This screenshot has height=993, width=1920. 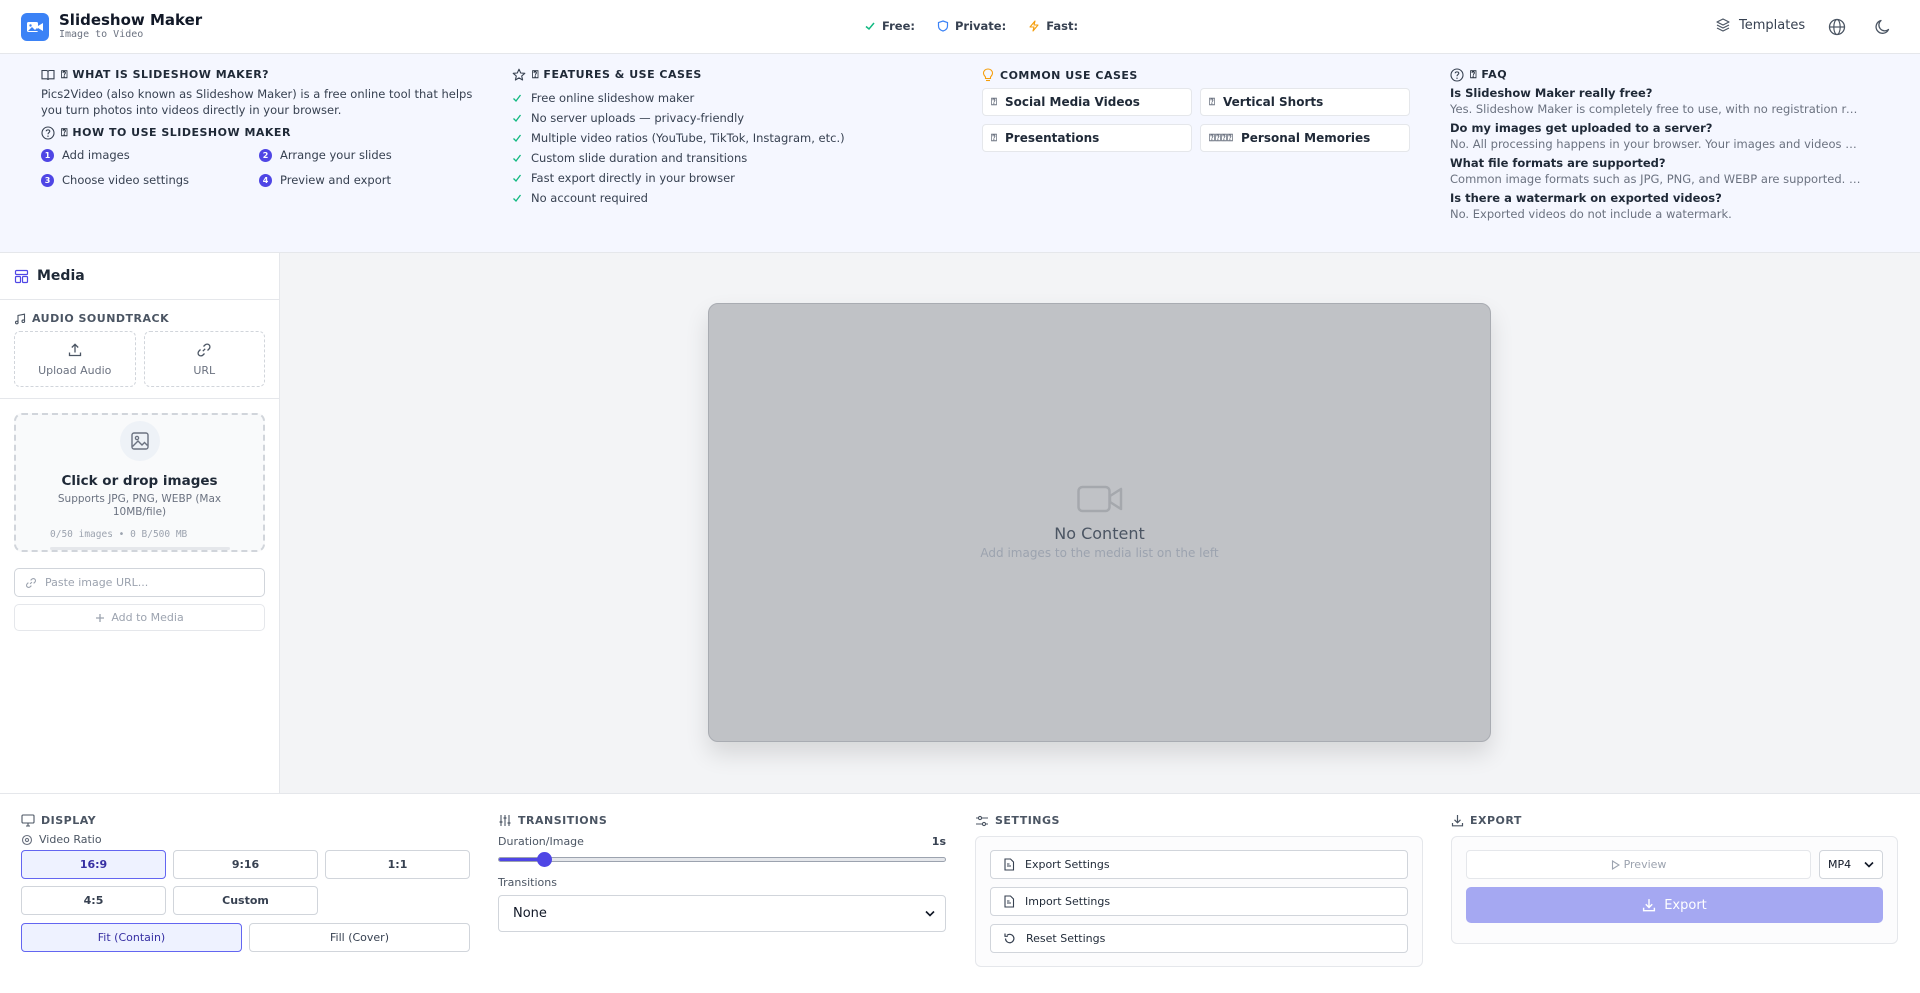 What do you see at coordinates (139, 617) in the screenshot?
I see `add-to-media-button: Add to Media` at bounding box center [139, 617].